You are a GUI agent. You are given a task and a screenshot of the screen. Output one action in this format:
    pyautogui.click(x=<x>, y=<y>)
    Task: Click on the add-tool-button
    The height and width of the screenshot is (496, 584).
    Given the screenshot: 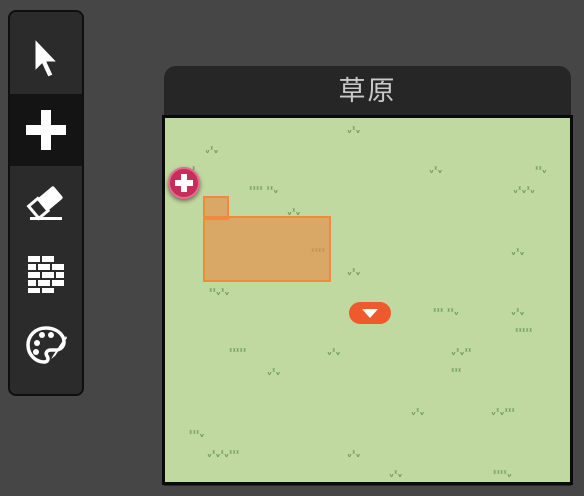 What is the action you would take?
    pyautogui.click(x=46, y=130)
    